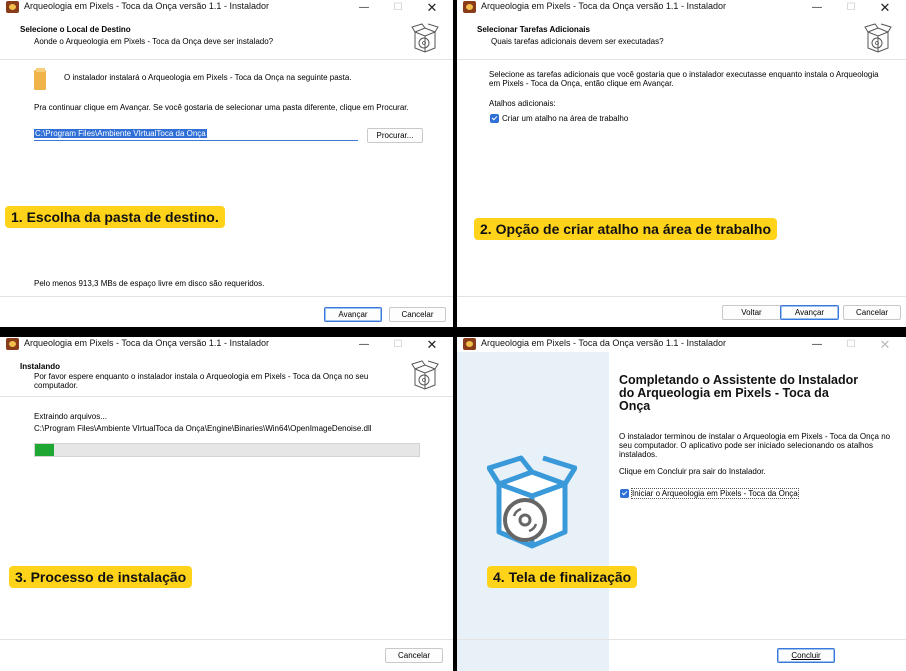 The width and height of the screenshot is (906, 671). I want to click on step-caption: 1. Escolha da pasta de destino., so click(115, 217).